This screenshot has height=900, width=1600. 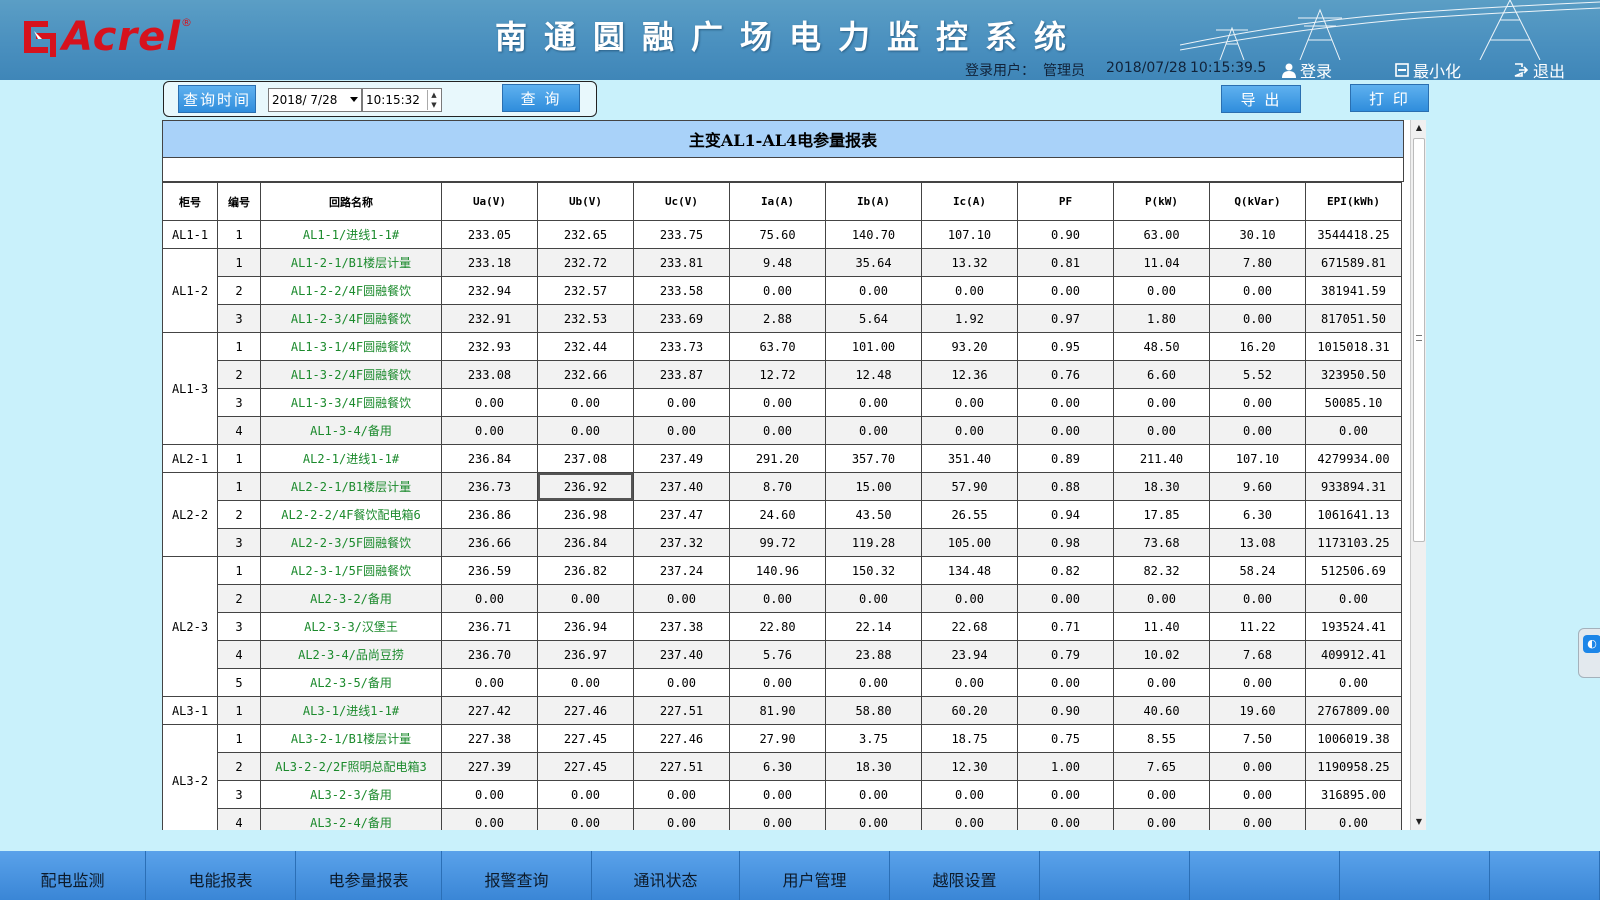 What do you see at coordinates (351, 374) in the screenshot?
I see `circuit-name-cell: AL1-3-2/4F圆融餐饮` at bounding box center [351, 374].